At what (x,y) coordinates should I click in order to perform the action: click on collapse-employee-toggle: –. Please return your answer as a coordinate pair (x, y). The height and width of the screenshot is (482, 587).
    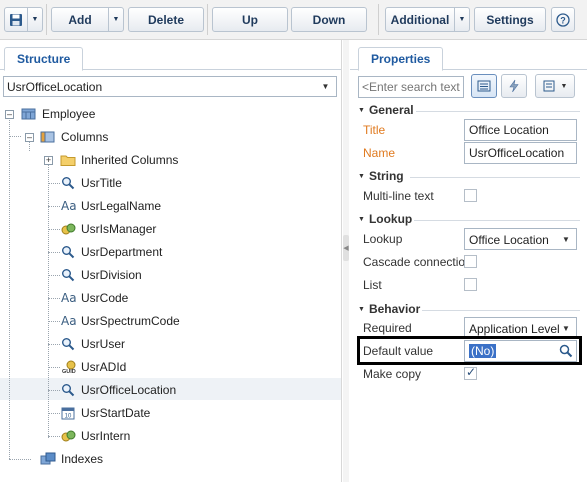
    Looking at the image, I should click on (9, 114).